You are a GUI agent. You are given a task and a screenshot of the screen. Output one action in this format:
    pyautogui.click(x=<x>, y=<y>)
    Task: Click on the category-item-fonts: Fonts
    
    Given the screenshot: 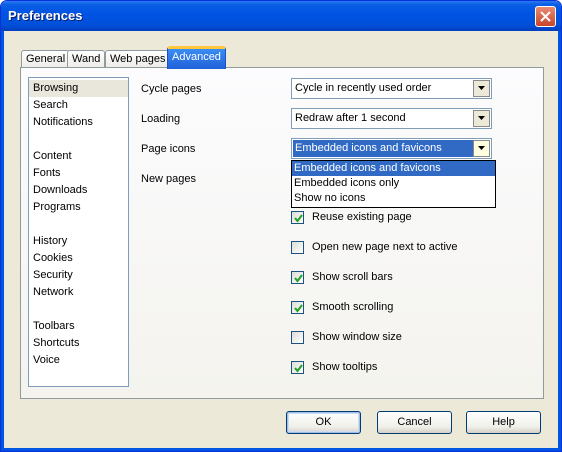 What is the action you would take?
    pyautogui.click(x=78, y=173)
    